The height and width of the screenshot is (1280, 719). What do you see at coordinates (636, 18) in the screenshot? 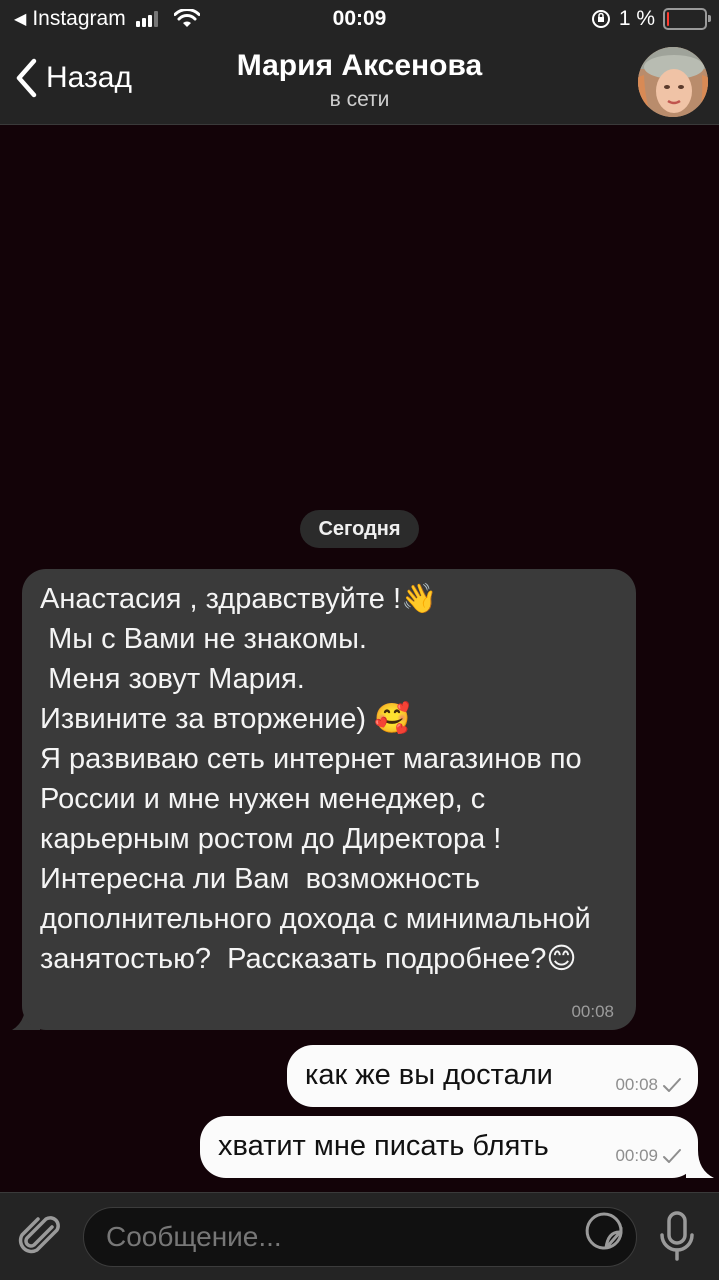
I see `battery-percent: 1 %` at bounding box center [636, 18].